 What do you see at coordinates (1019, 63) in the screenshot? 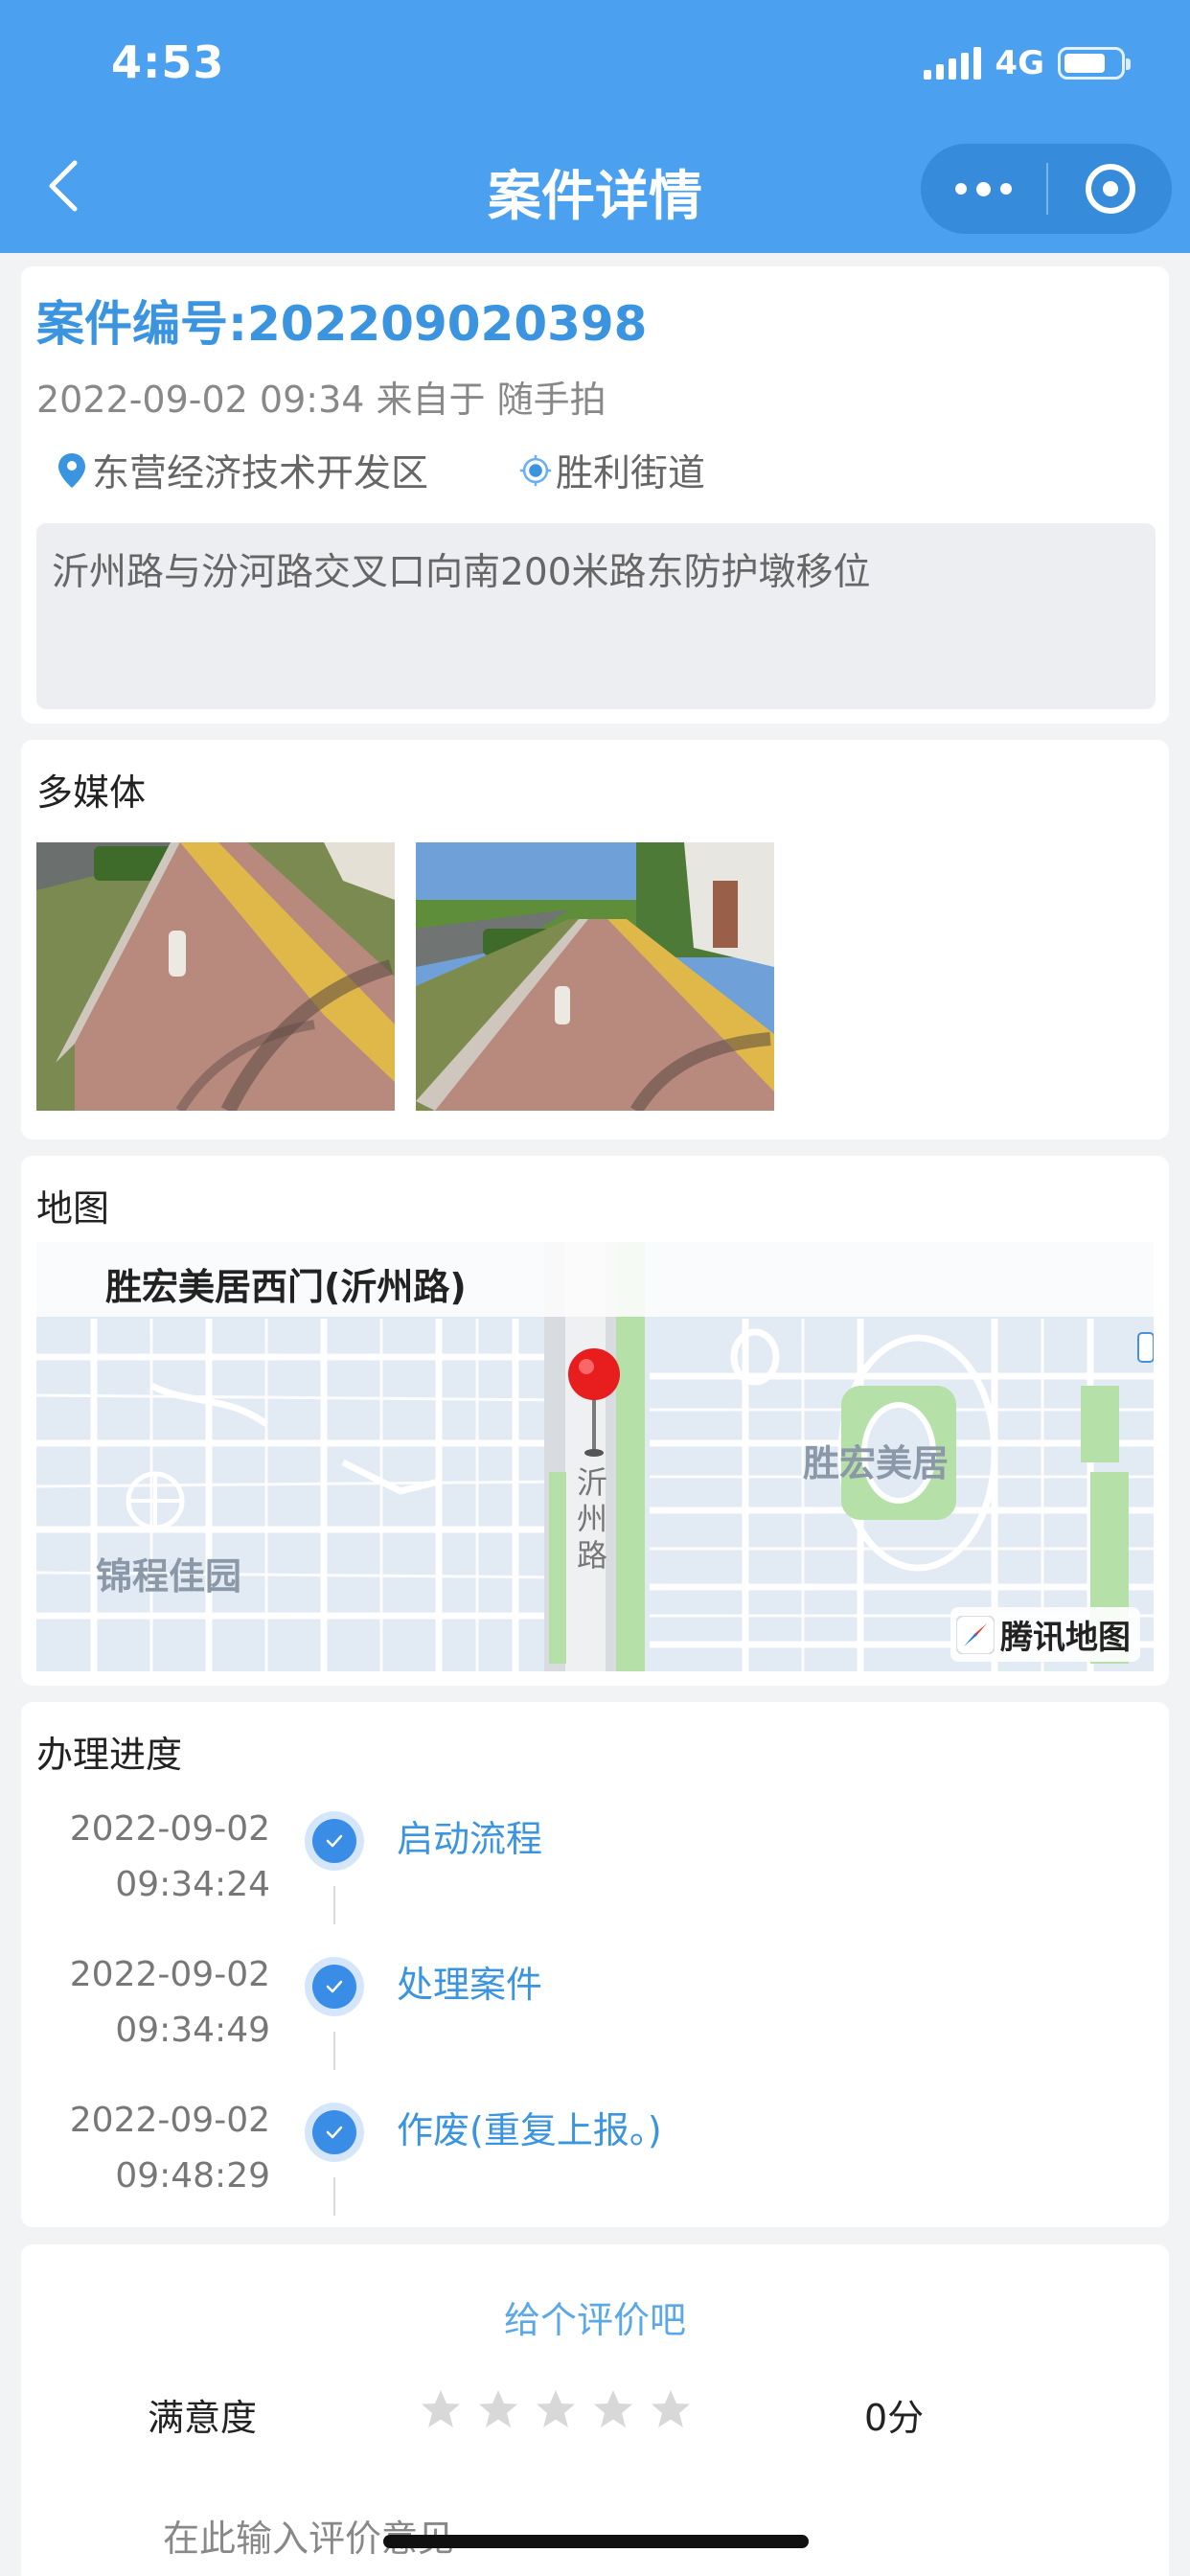
I see `network-type: 4G` at bounding box center [1019, 63].